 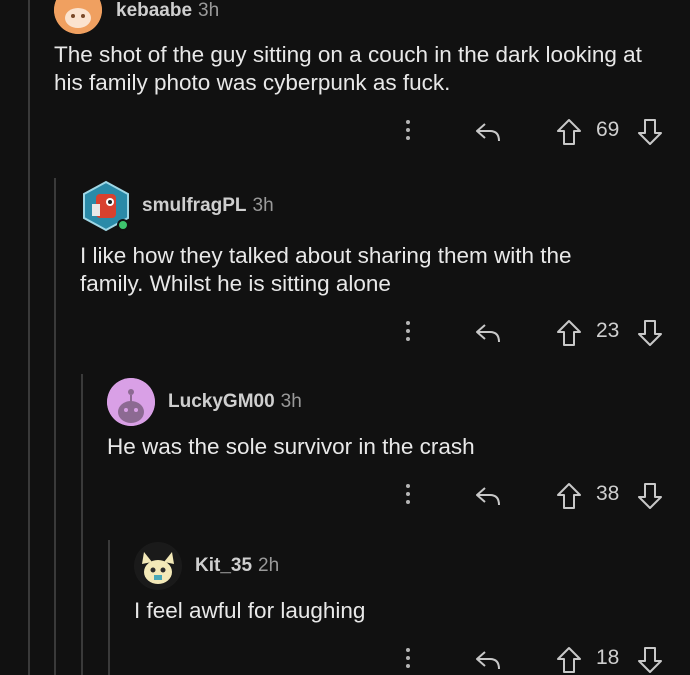 What do you see at coordinates (221, 402) in the screenshot?
I see `username: LuckyGM00` at bounding box center [221, 402].